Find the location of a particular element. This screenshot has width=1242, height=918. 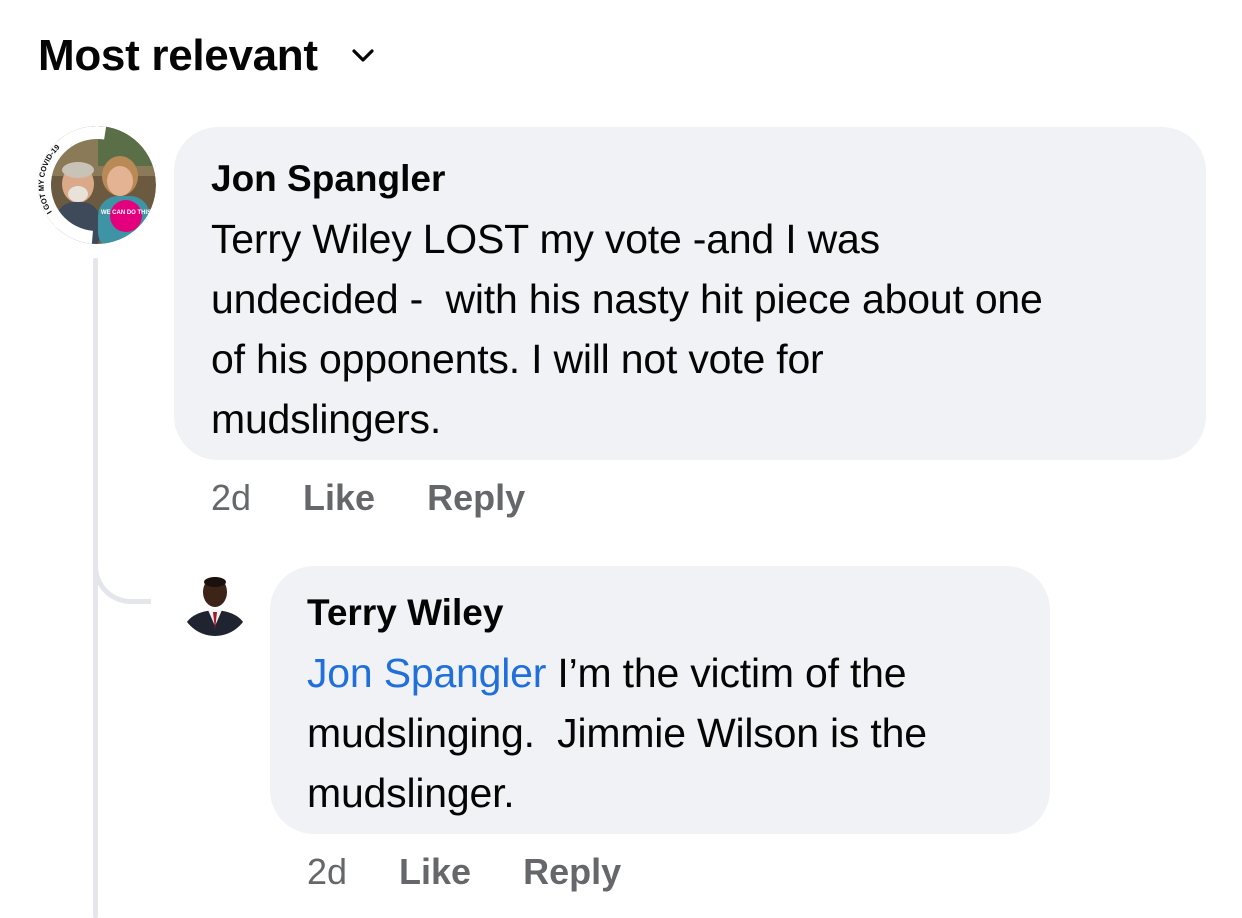

comment-actions: 2d Like Reply is located at coordinates (394, 498).